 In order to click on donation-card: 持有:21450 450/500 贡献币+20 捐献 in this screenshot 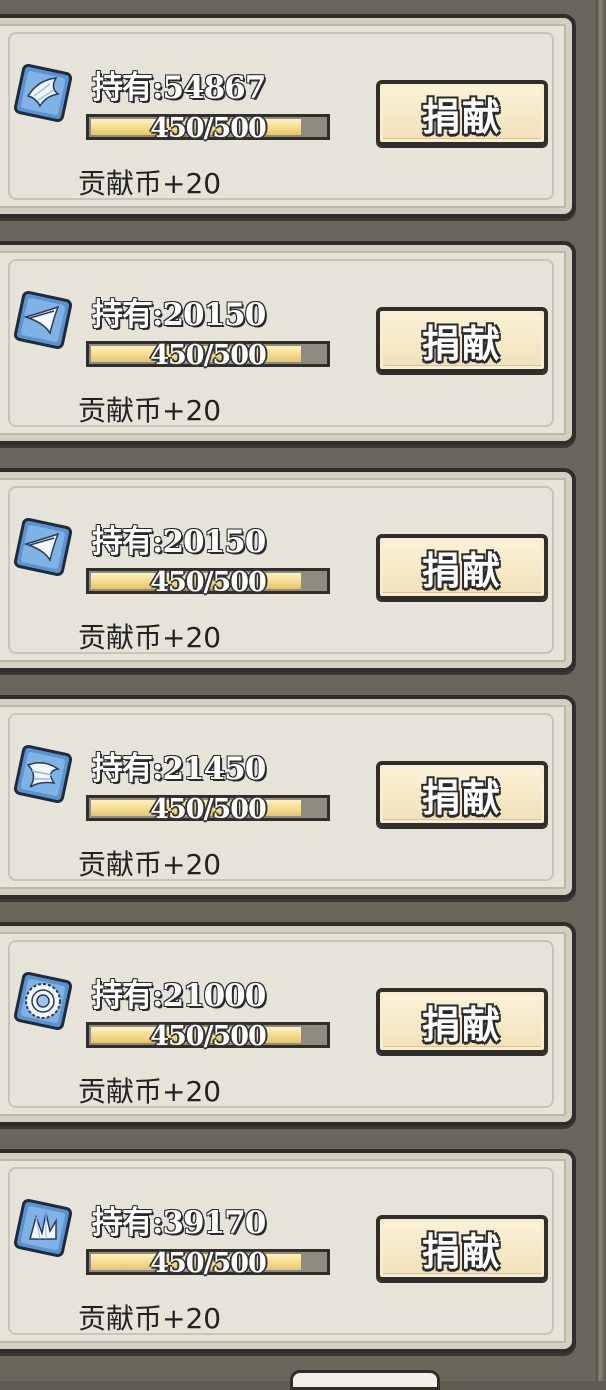, I will do `click(288, 797)`.